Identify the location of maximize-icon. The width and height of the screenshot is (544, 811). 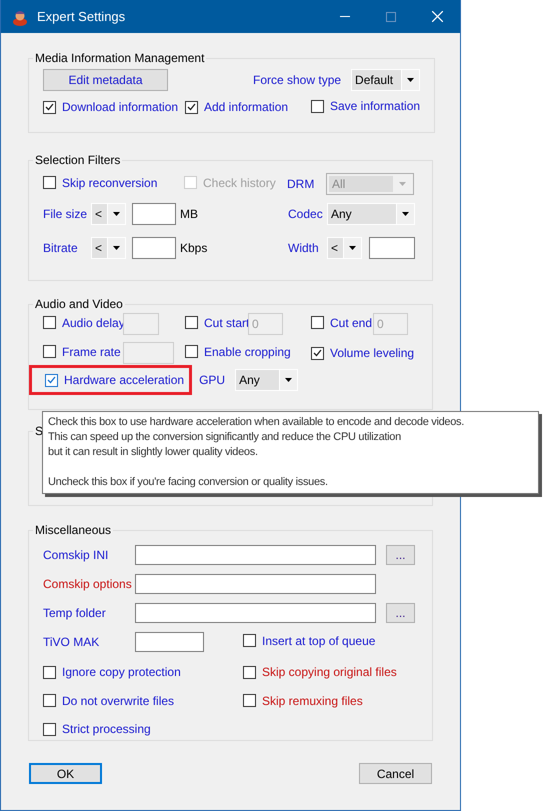
(391, 17).